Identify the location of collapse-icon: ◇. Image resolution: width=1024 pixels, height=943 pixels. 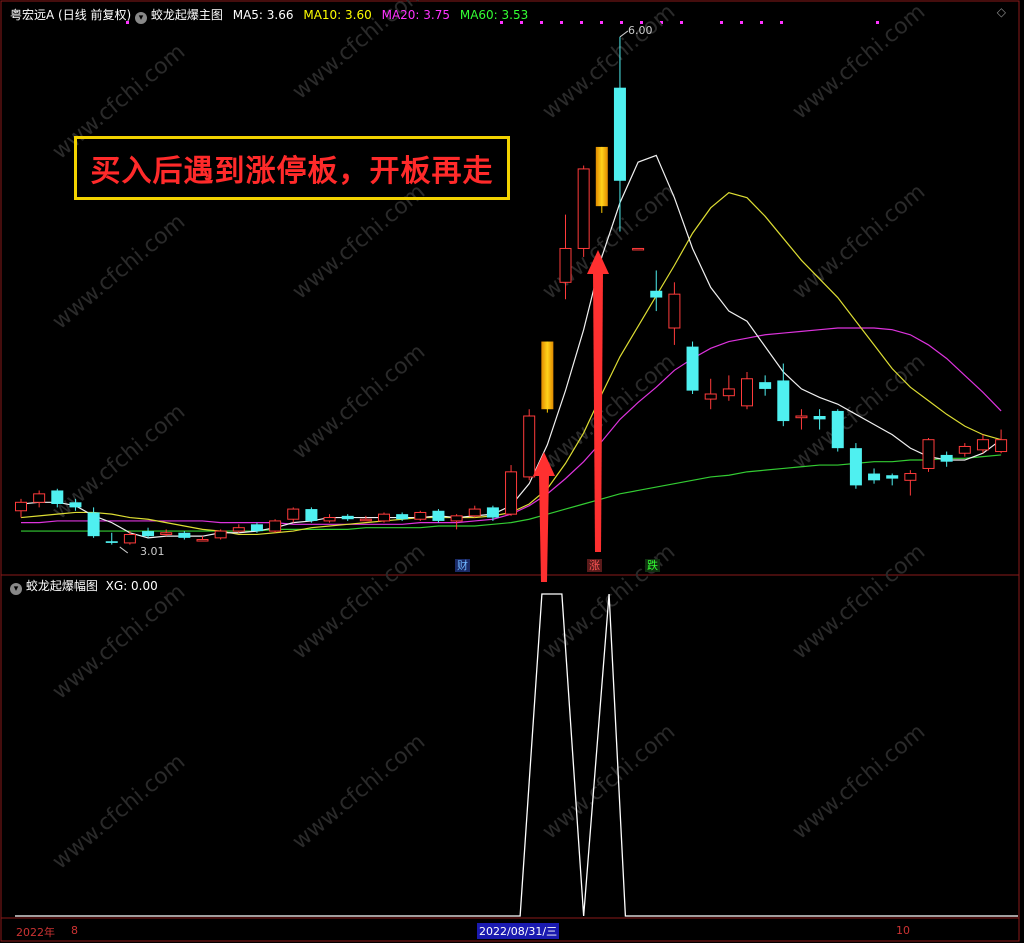
(1001, 12).